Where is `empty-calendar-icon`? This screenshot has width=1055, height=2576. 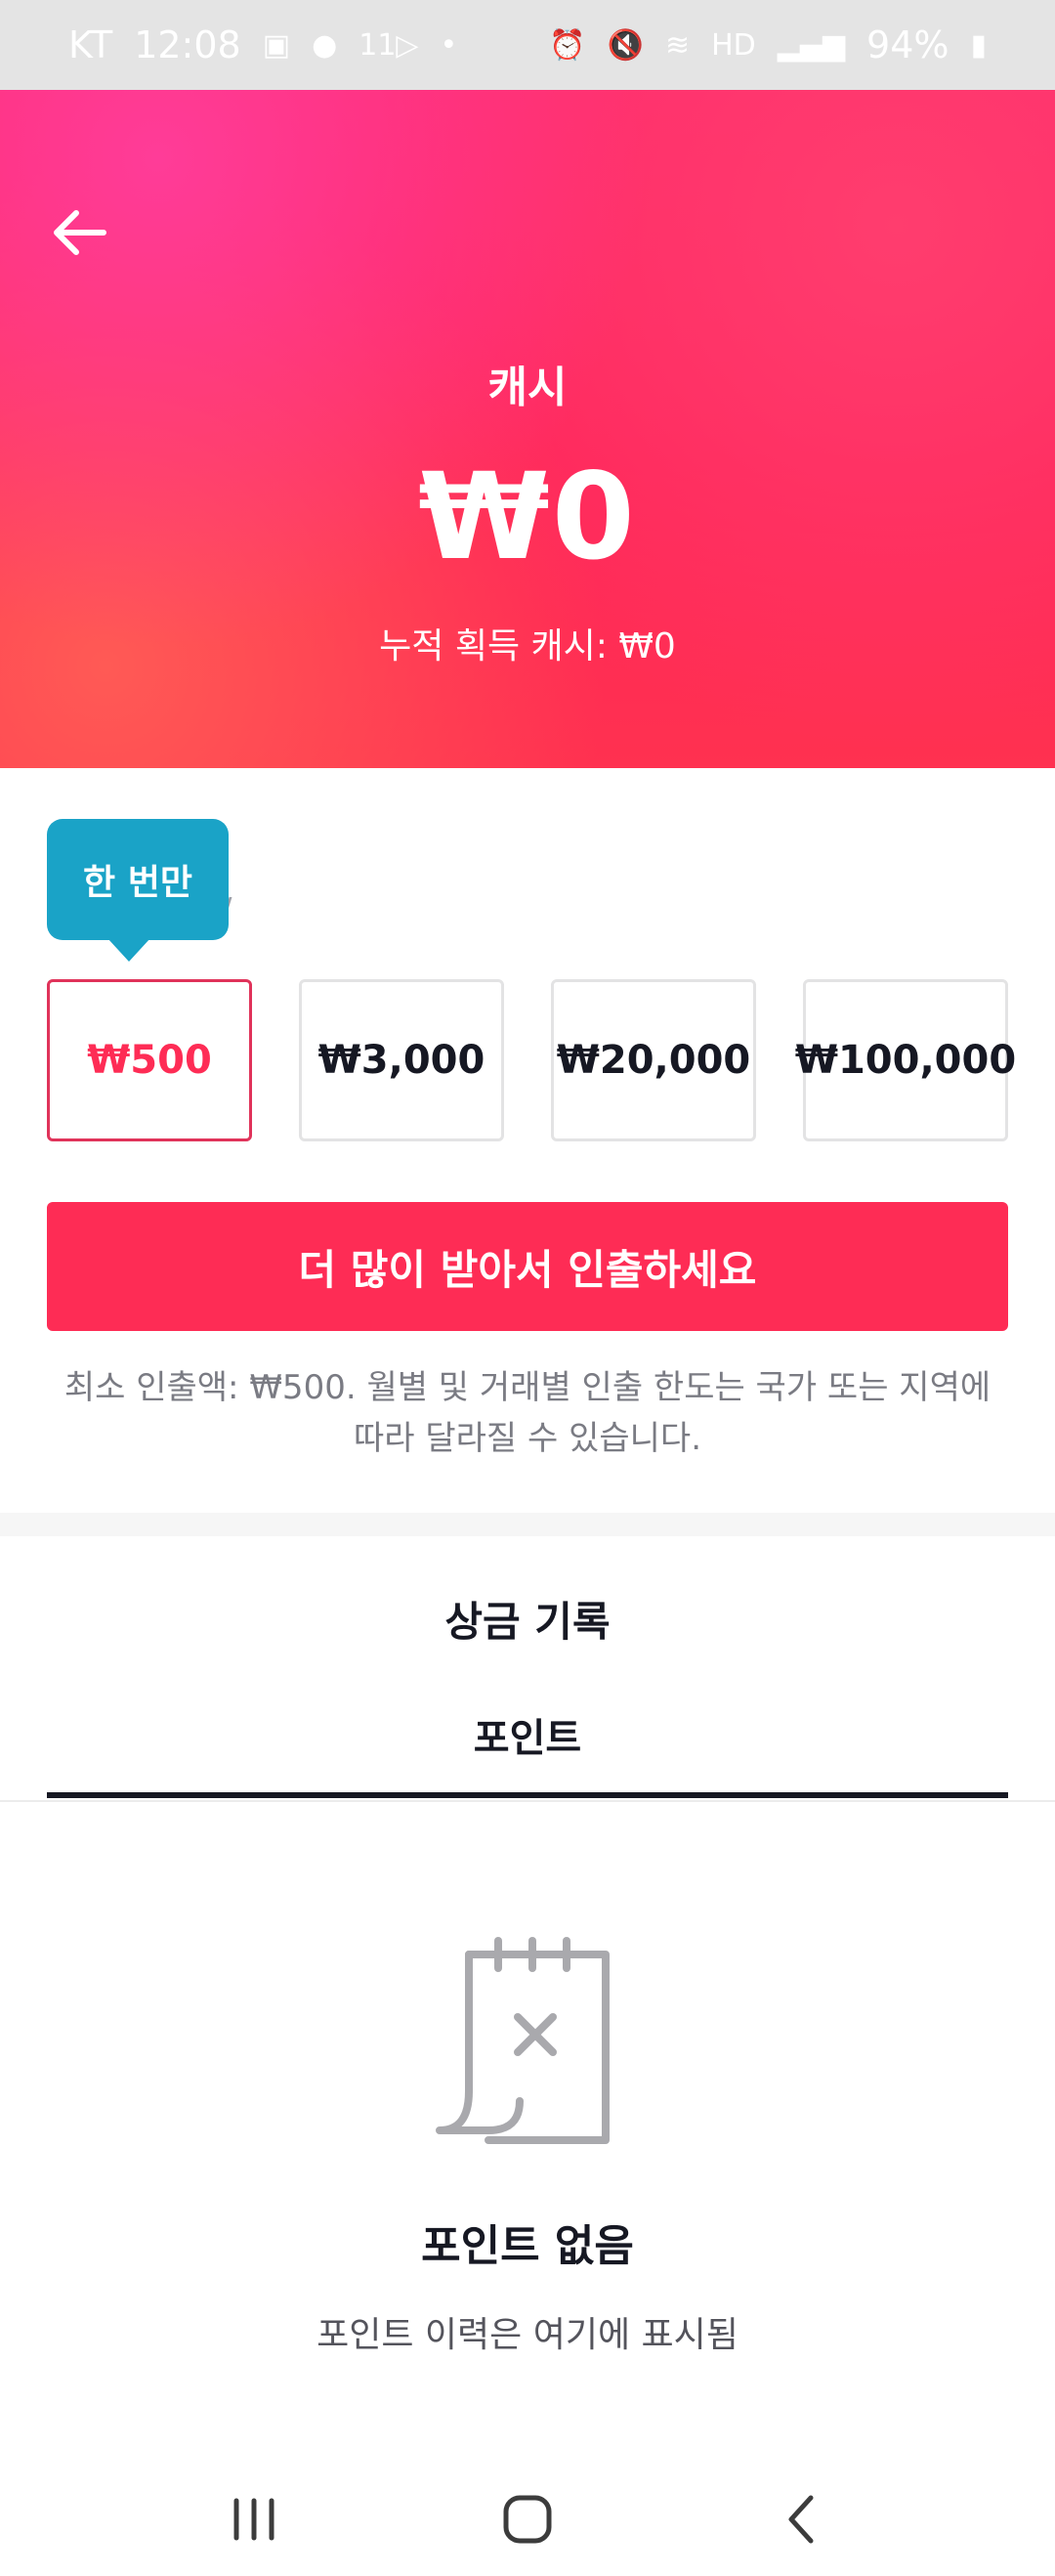
empty-calendar-icon is located at coordinates (523, 2040).